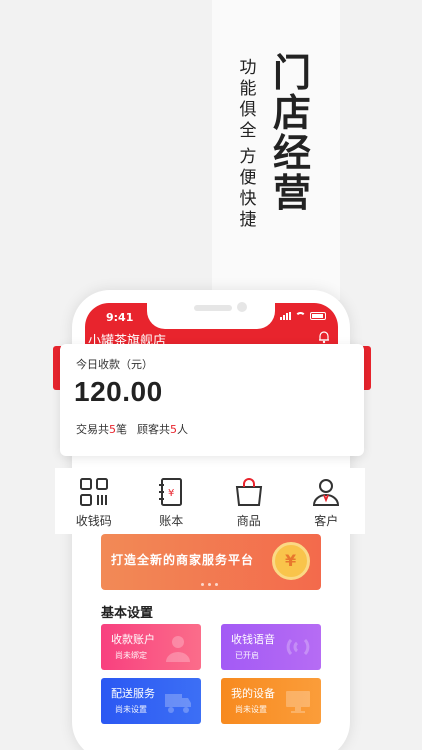 This screenshot has height=750, width=422. I want to click on quick-action-label: 账本, so click(171, 521).